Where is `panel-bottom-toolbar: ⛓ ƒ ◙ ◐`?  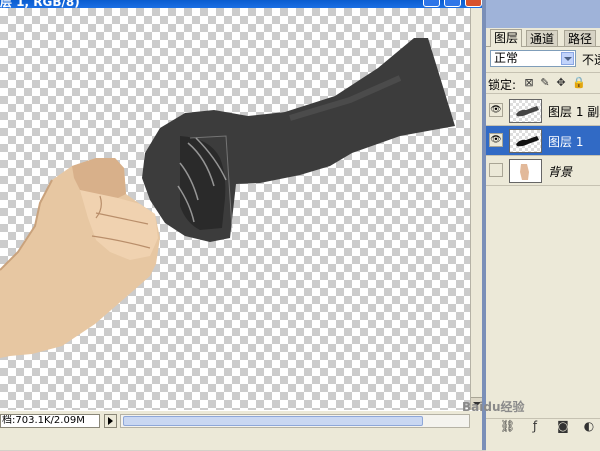
panel-bottom-toolbar: ⛓ ƒ ◙ ◐ is located at coordinates (543, 434).